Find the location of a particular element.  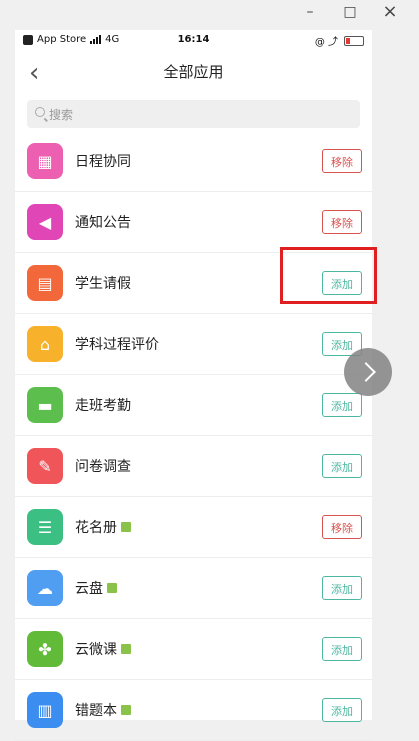

next-button is located at coordinates (368, 372).